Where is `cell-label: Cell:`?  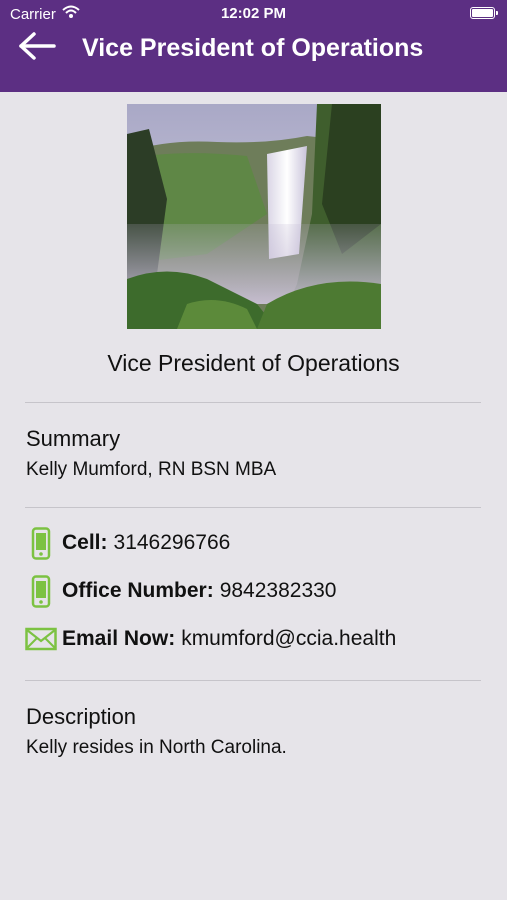 cell-label: Cell: is located at coordinates (85, 542).